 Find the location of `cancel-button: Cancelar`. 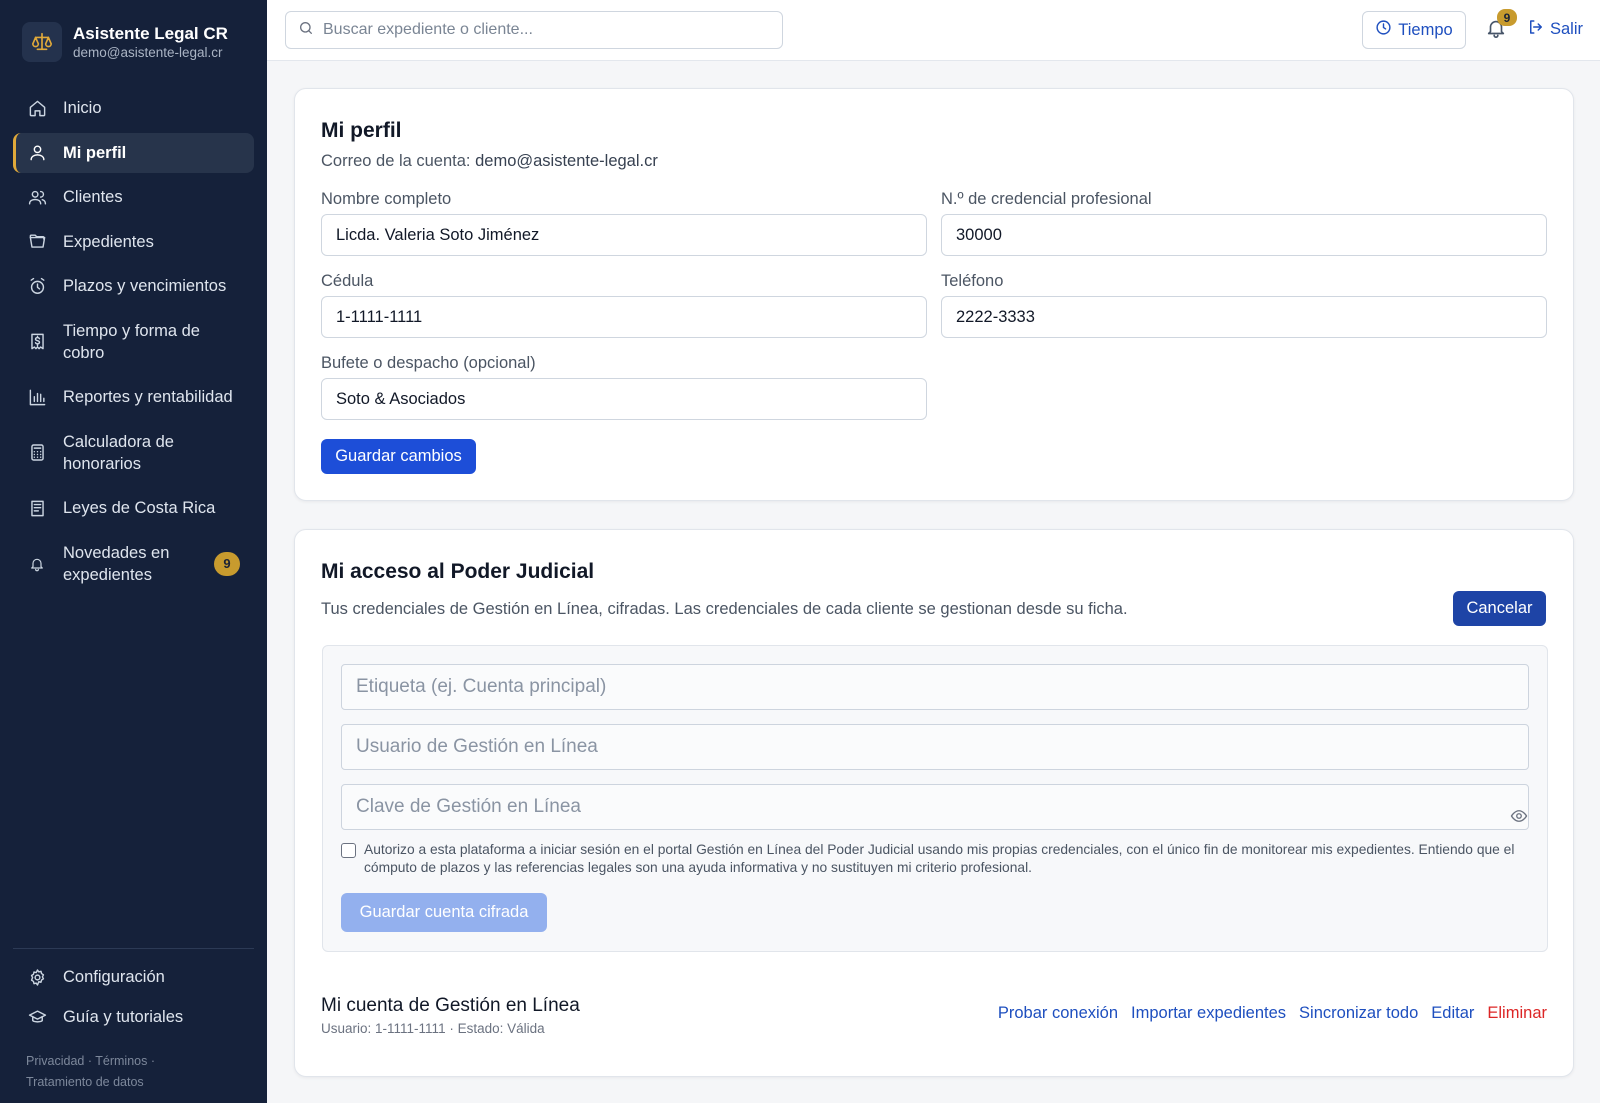

cancel-button: Cancelar is located at coordinates (1499, 608).